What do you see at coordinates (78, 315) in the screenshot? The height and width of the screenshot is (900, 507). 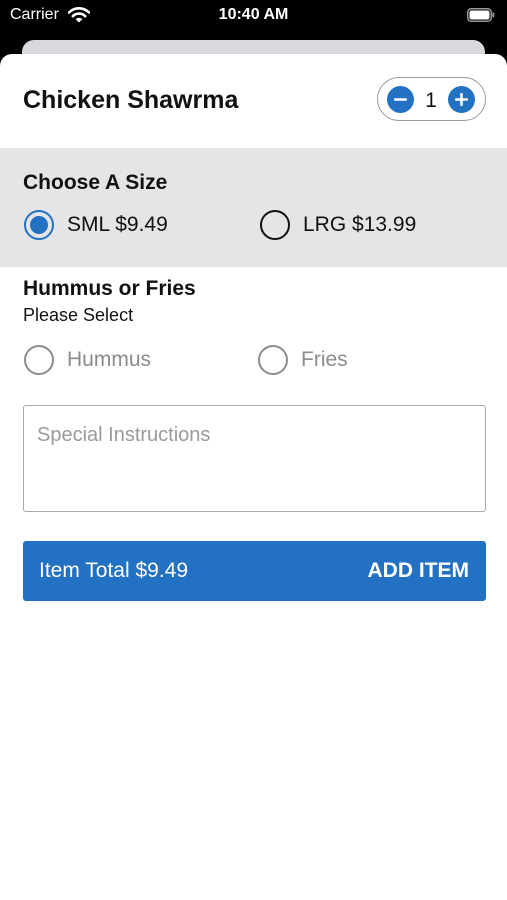 I see `side-subheading: Please Select` at bounding box center [78, 315].